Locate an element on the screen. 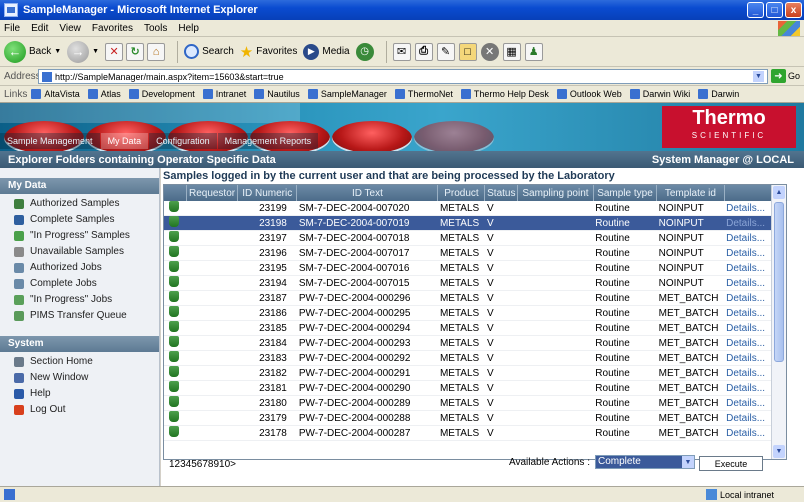 The width and height of the screenshot is (804, 502). menu-edit: Edit is located at coordinates (39, 28).